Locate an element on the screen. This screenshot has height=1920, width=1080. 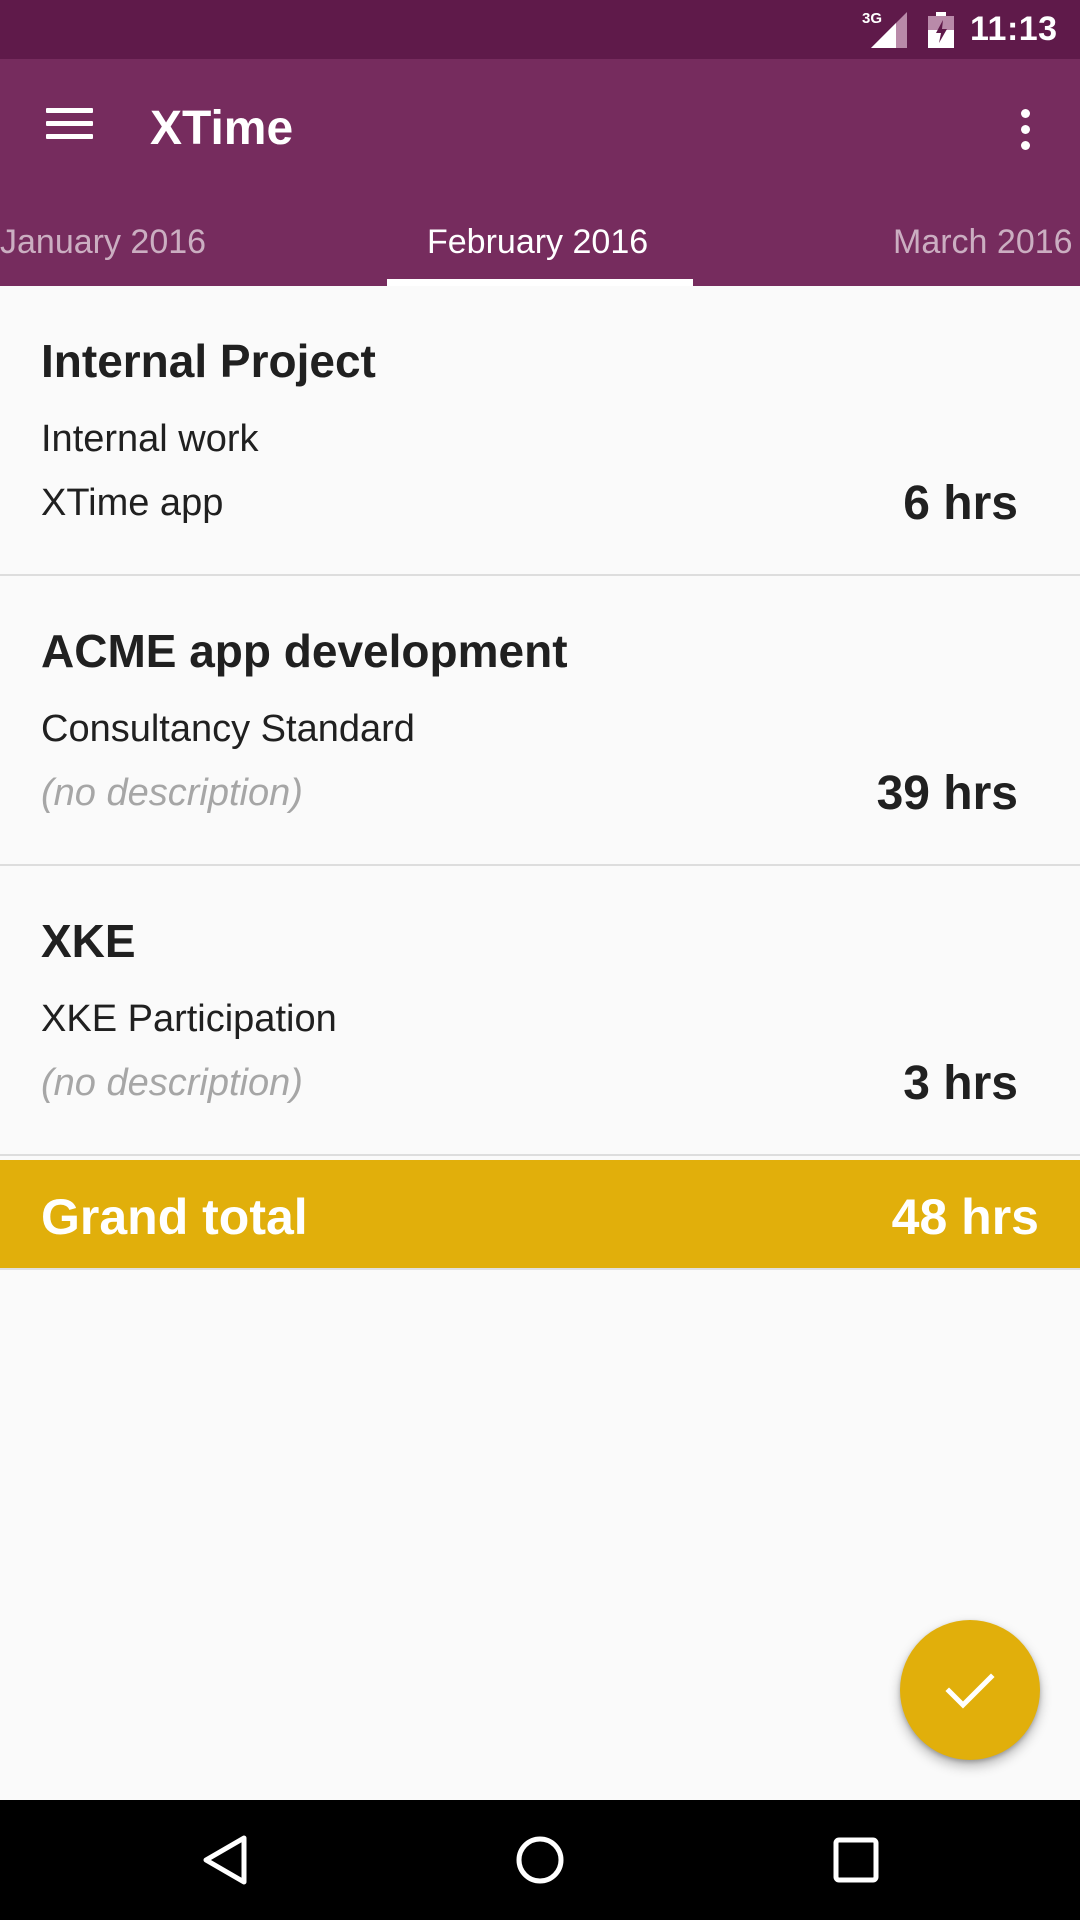
system-nav-bar is located at coordinates (540, 1860).